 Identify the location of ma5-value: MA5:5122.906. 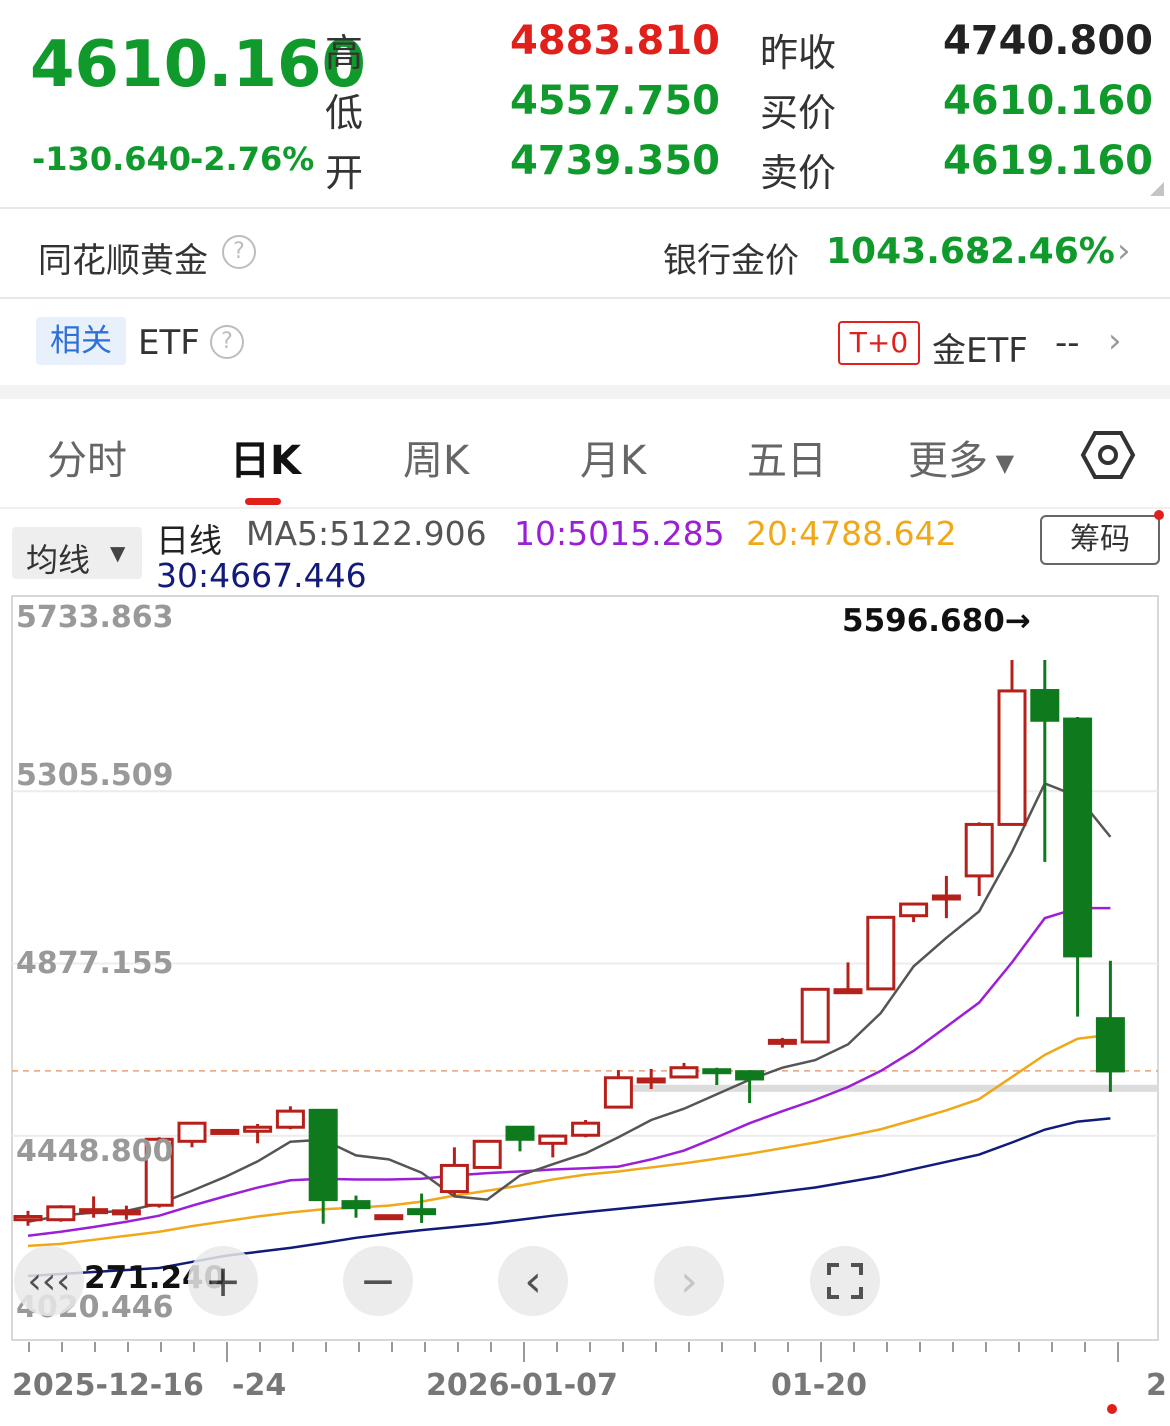
(366, 533).